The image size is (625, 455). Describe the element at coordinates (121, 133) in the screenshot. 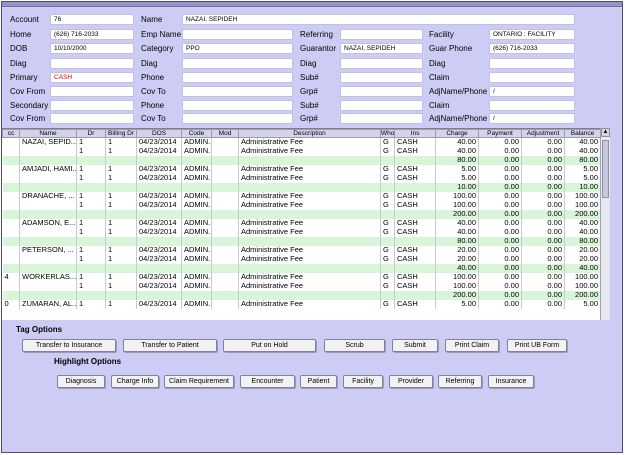

I see `column-header-billing-dr: Billing Dr` at that location.